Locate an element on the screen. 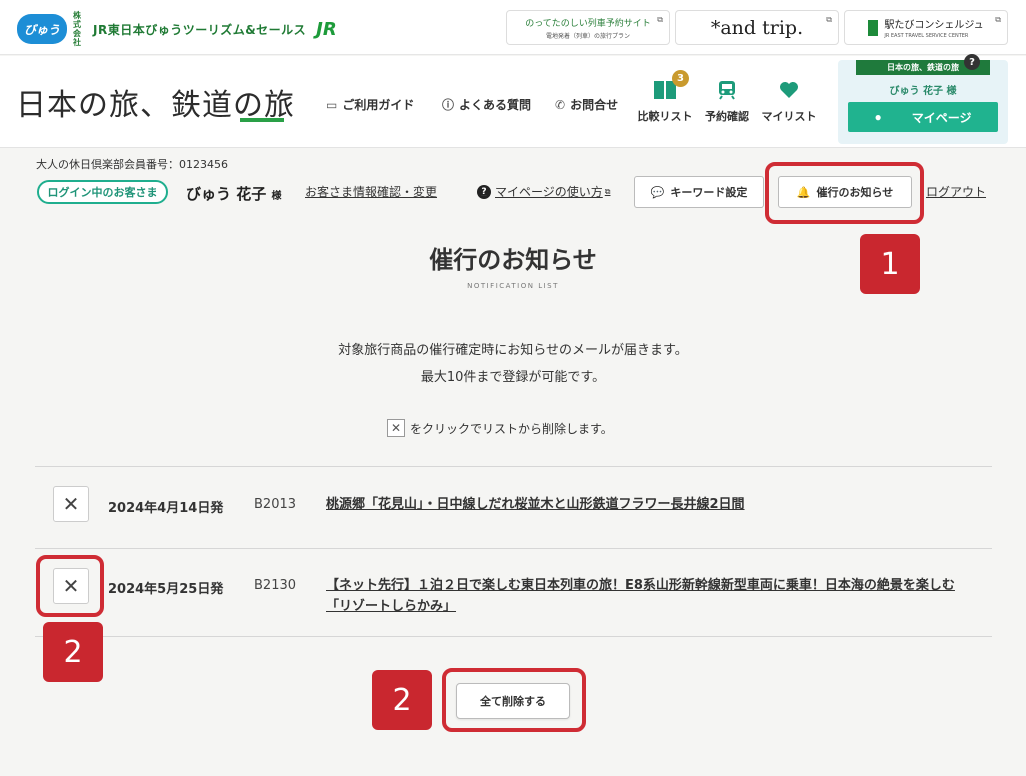 The image size is (1026, 776). company-brand: びゅう 株式会社 JR東日本びゅうツーリズム&セールス JR is located at coordinates (177, 29).